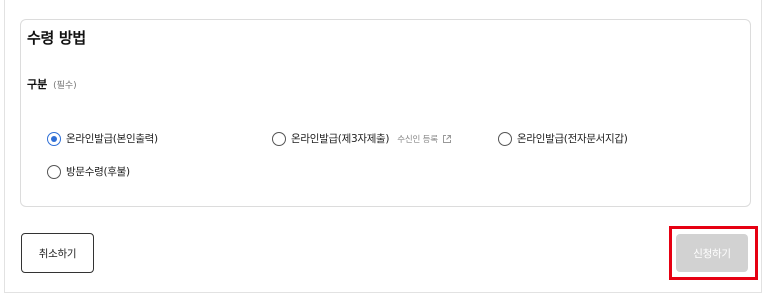  Describe the element at coordinates (417, 139) in the screenshot. I see `recipient-register-link: 수신인 등록` at that location.